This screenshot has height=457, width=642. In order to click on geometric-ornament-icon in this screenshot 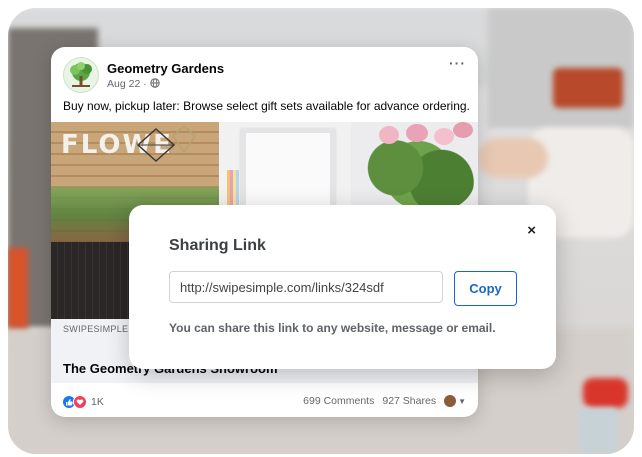, I will do `click(156, 145)`.